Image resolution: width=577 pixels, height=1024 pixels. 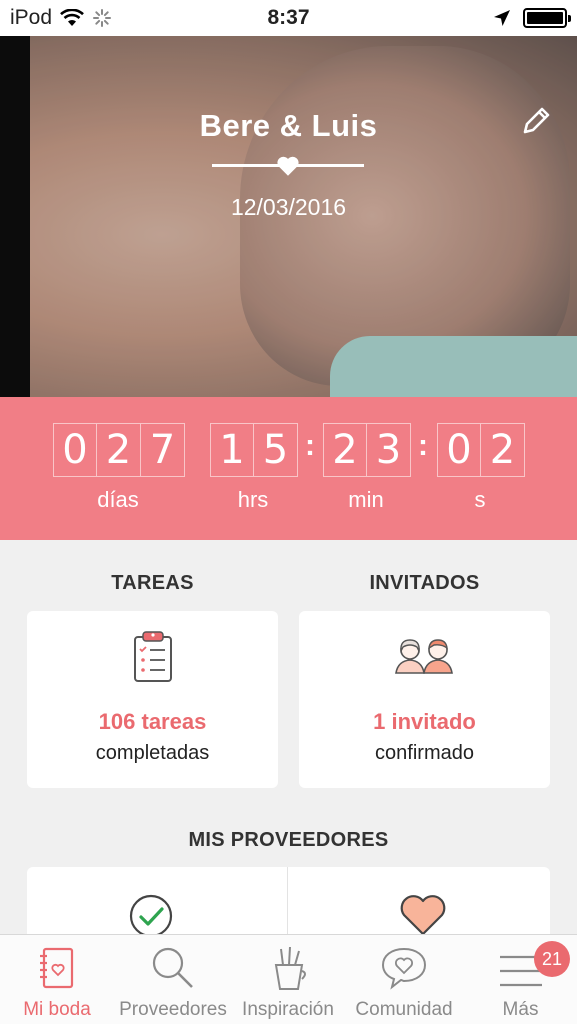 What do you see at coordinates (163, 450) in the screenshot?
I see `days-digit: 7` at bounding box center [163, 450].